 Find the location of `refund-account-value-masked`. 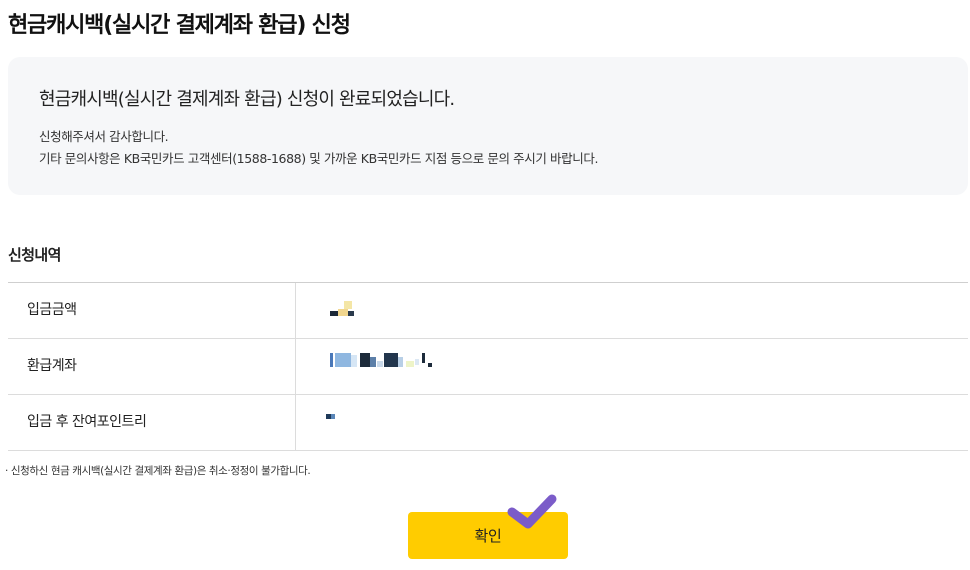

refund-account-value-masked is located at coordinates (395, 366).